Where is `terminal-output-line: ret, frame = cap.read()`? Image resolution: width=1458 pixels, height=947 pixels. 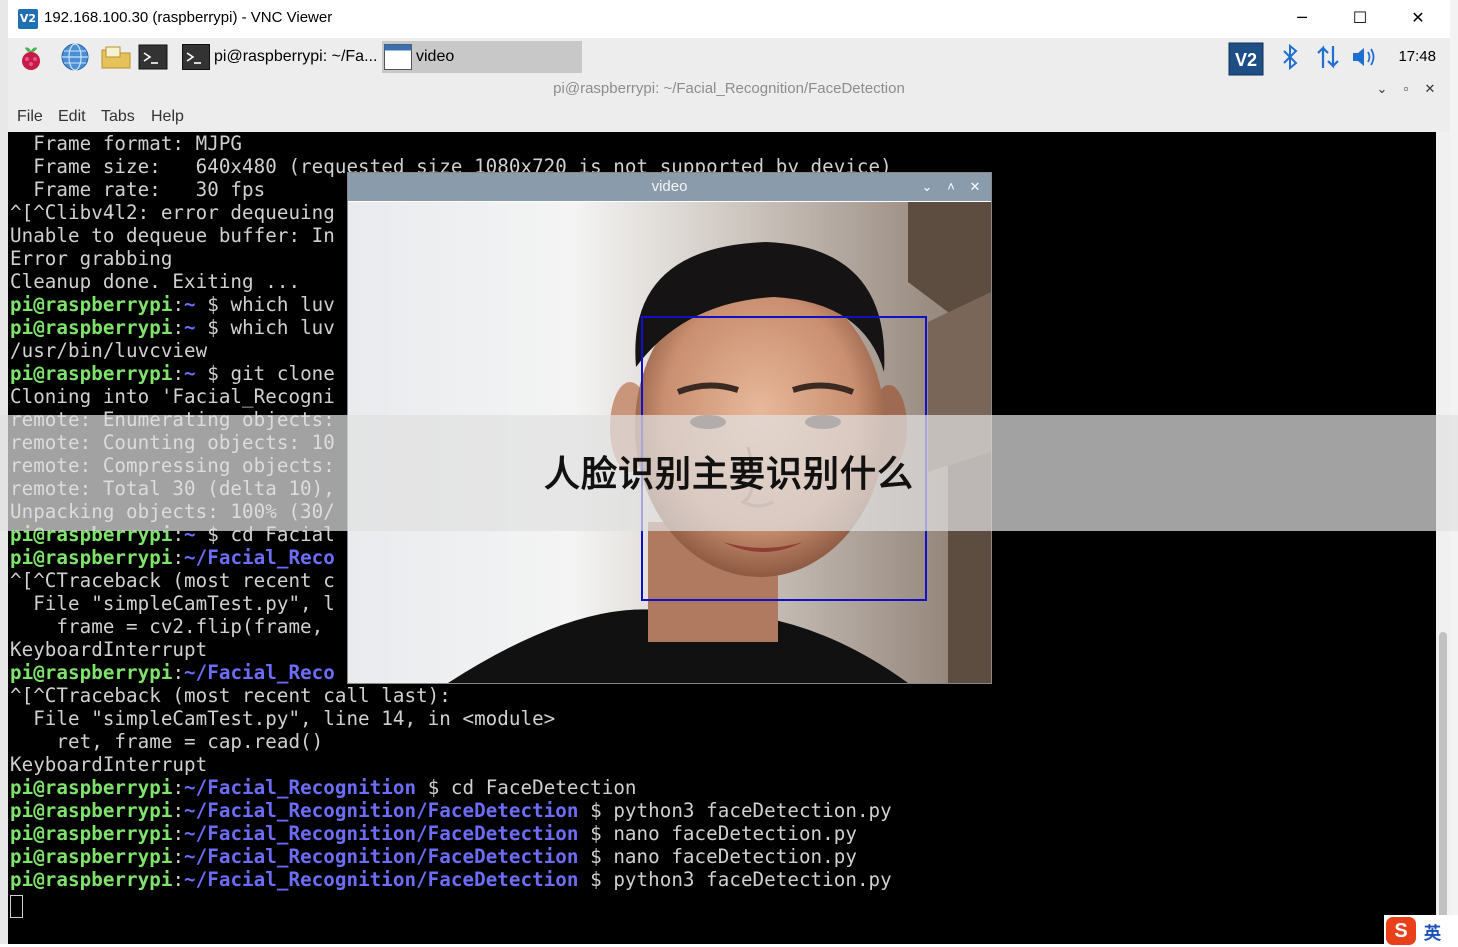 terminal-output-line: ret, frame = cap.read() is located at coordinates (167, 741).